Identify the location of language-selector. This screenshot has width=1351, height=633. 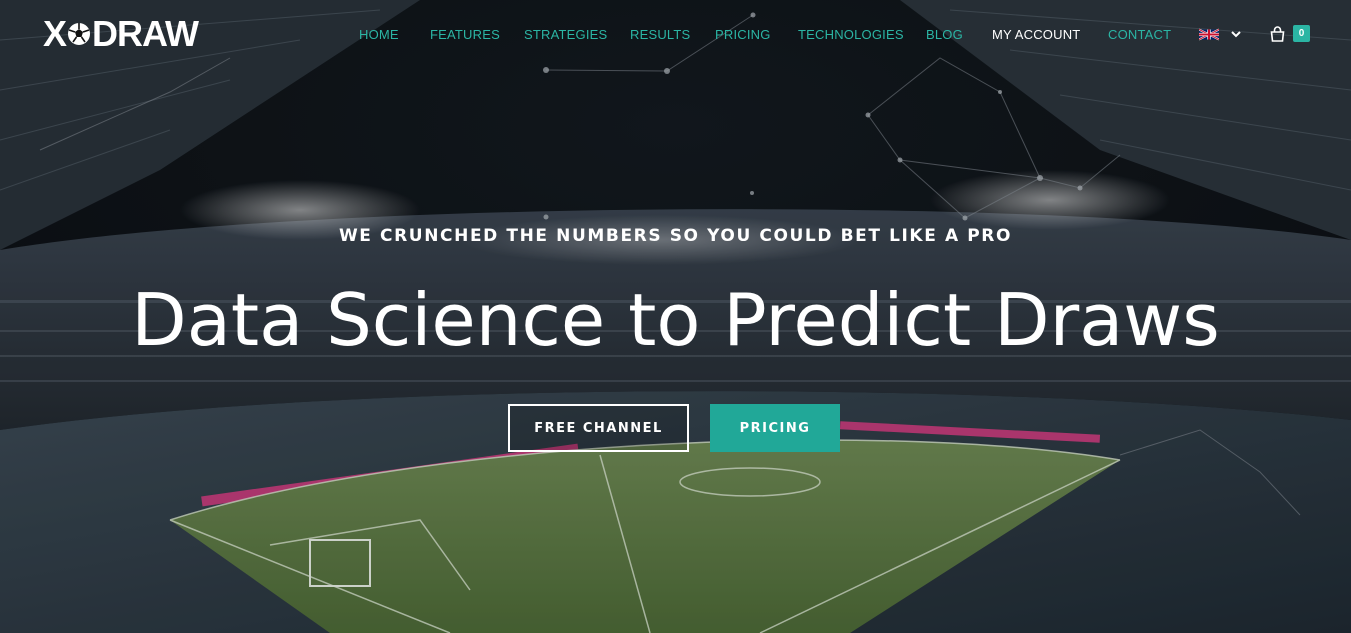
(1220, 34).